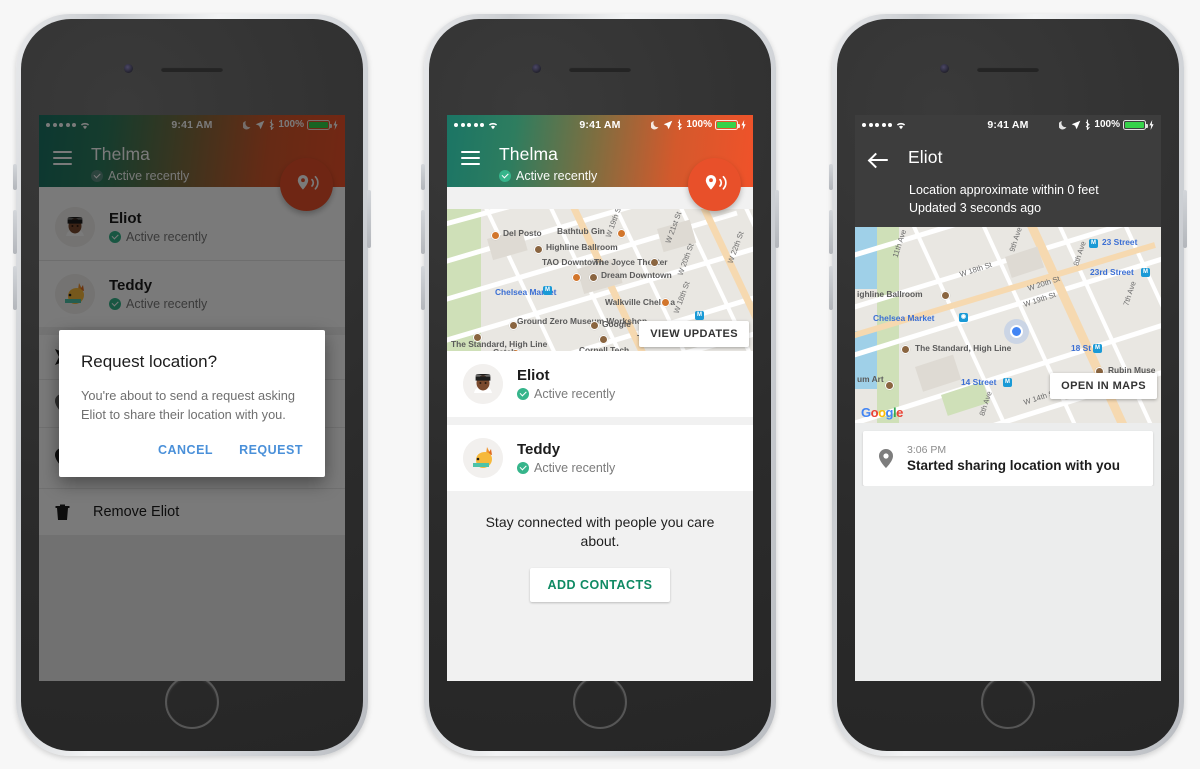  I want to click on p2-map-place: Bathtub Gin, so click(581, 230).